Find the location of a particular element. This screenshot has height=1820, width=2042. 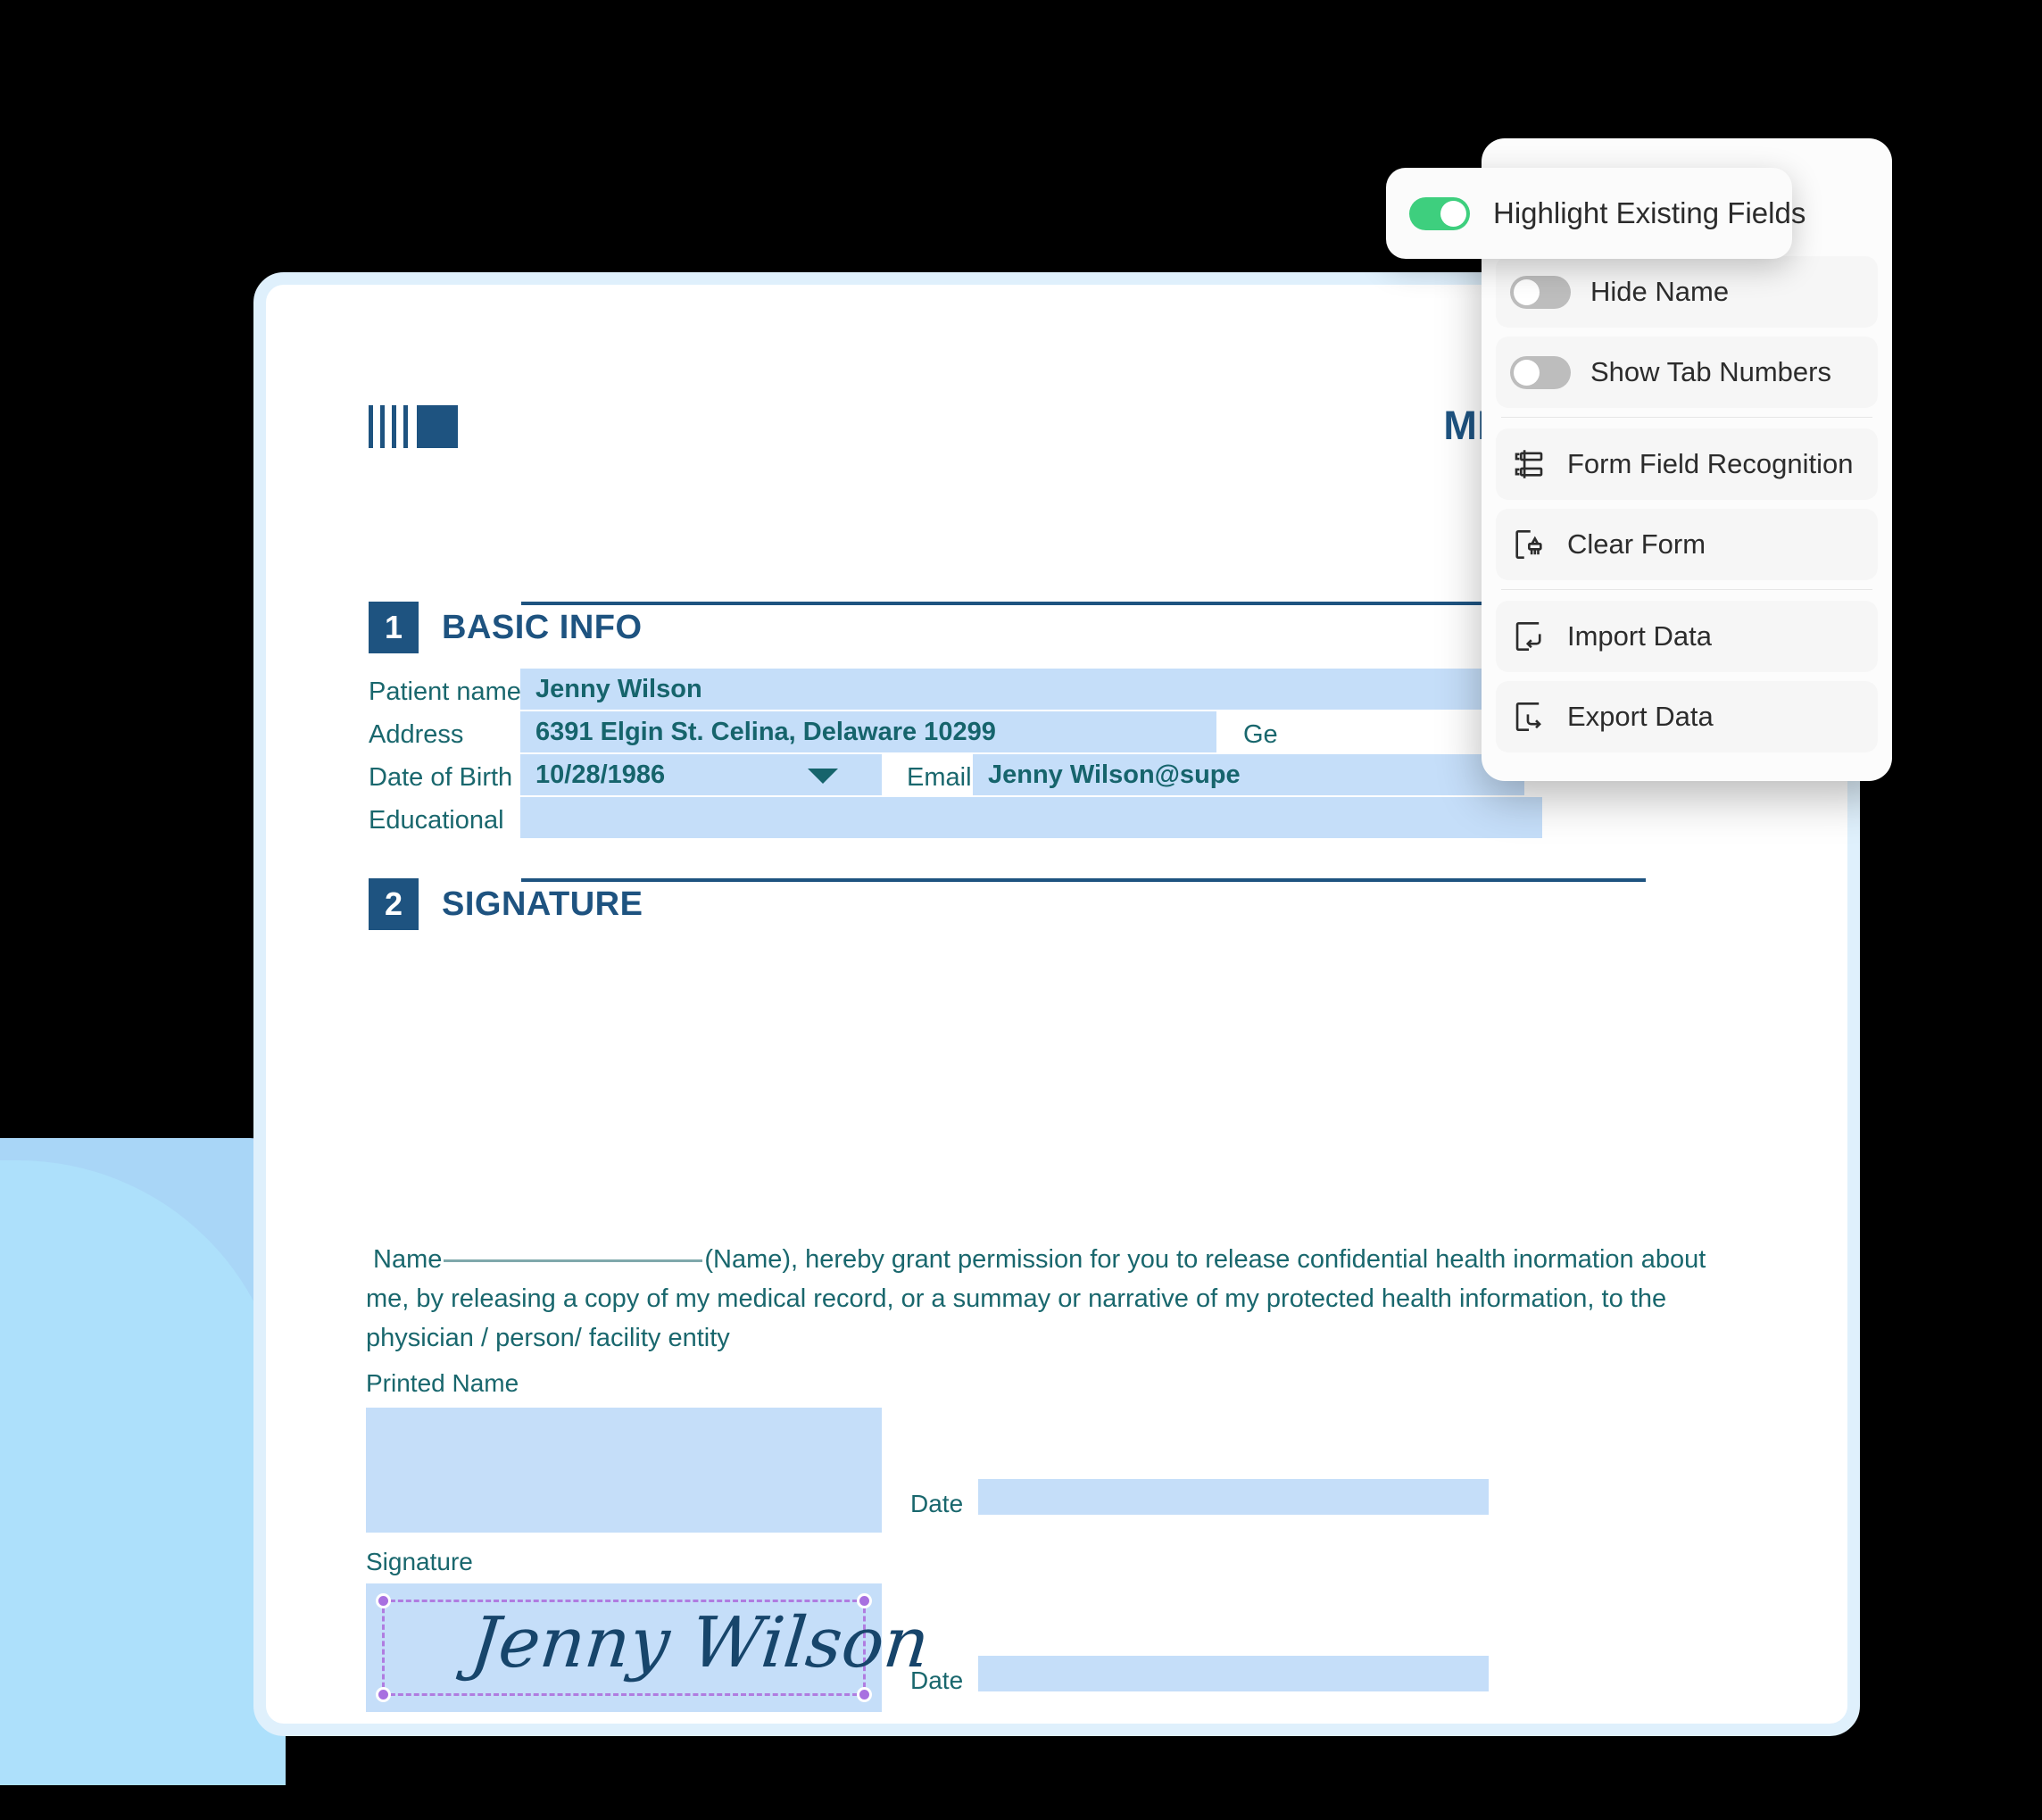

menu-item-import-data: Import Data is located at coordinates (1687, 637).